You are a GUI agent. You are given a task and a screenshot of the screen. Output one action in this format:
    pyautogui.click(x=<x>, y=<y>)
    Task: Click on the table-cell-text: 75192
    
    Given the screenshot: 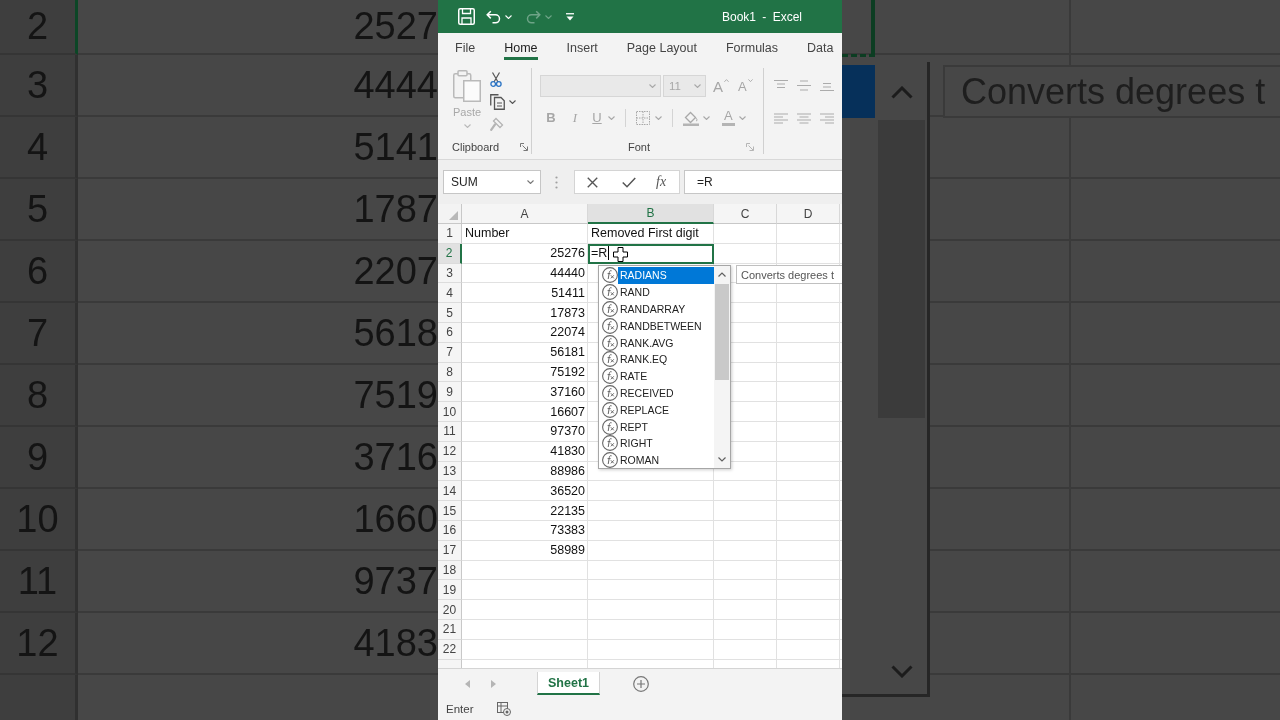 What is the action you would take?
    pyautogui.click(x=567, y=372)
    